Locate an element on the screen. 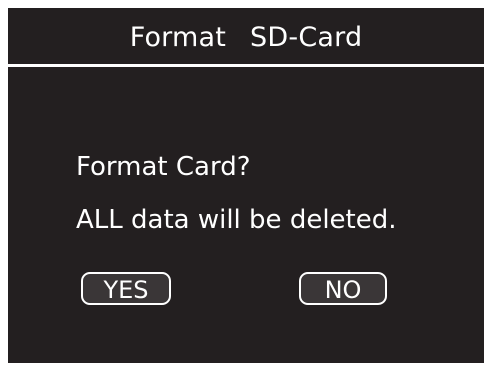 The image size is (492, 371). no-button: NO is located at coordinates (343, 288).